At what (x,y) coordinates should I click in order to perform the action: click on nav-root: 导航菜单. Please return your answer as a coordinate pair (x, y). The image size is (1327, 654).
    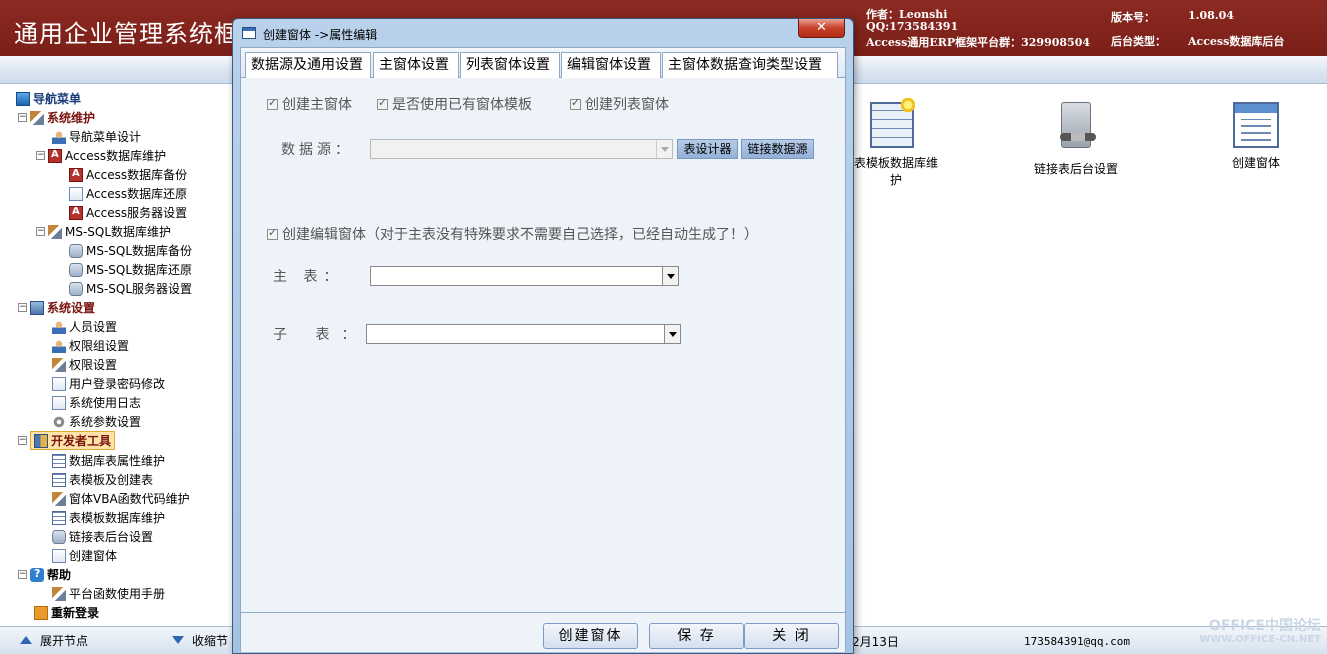
    Looking at the image, I should click on (48, 98).